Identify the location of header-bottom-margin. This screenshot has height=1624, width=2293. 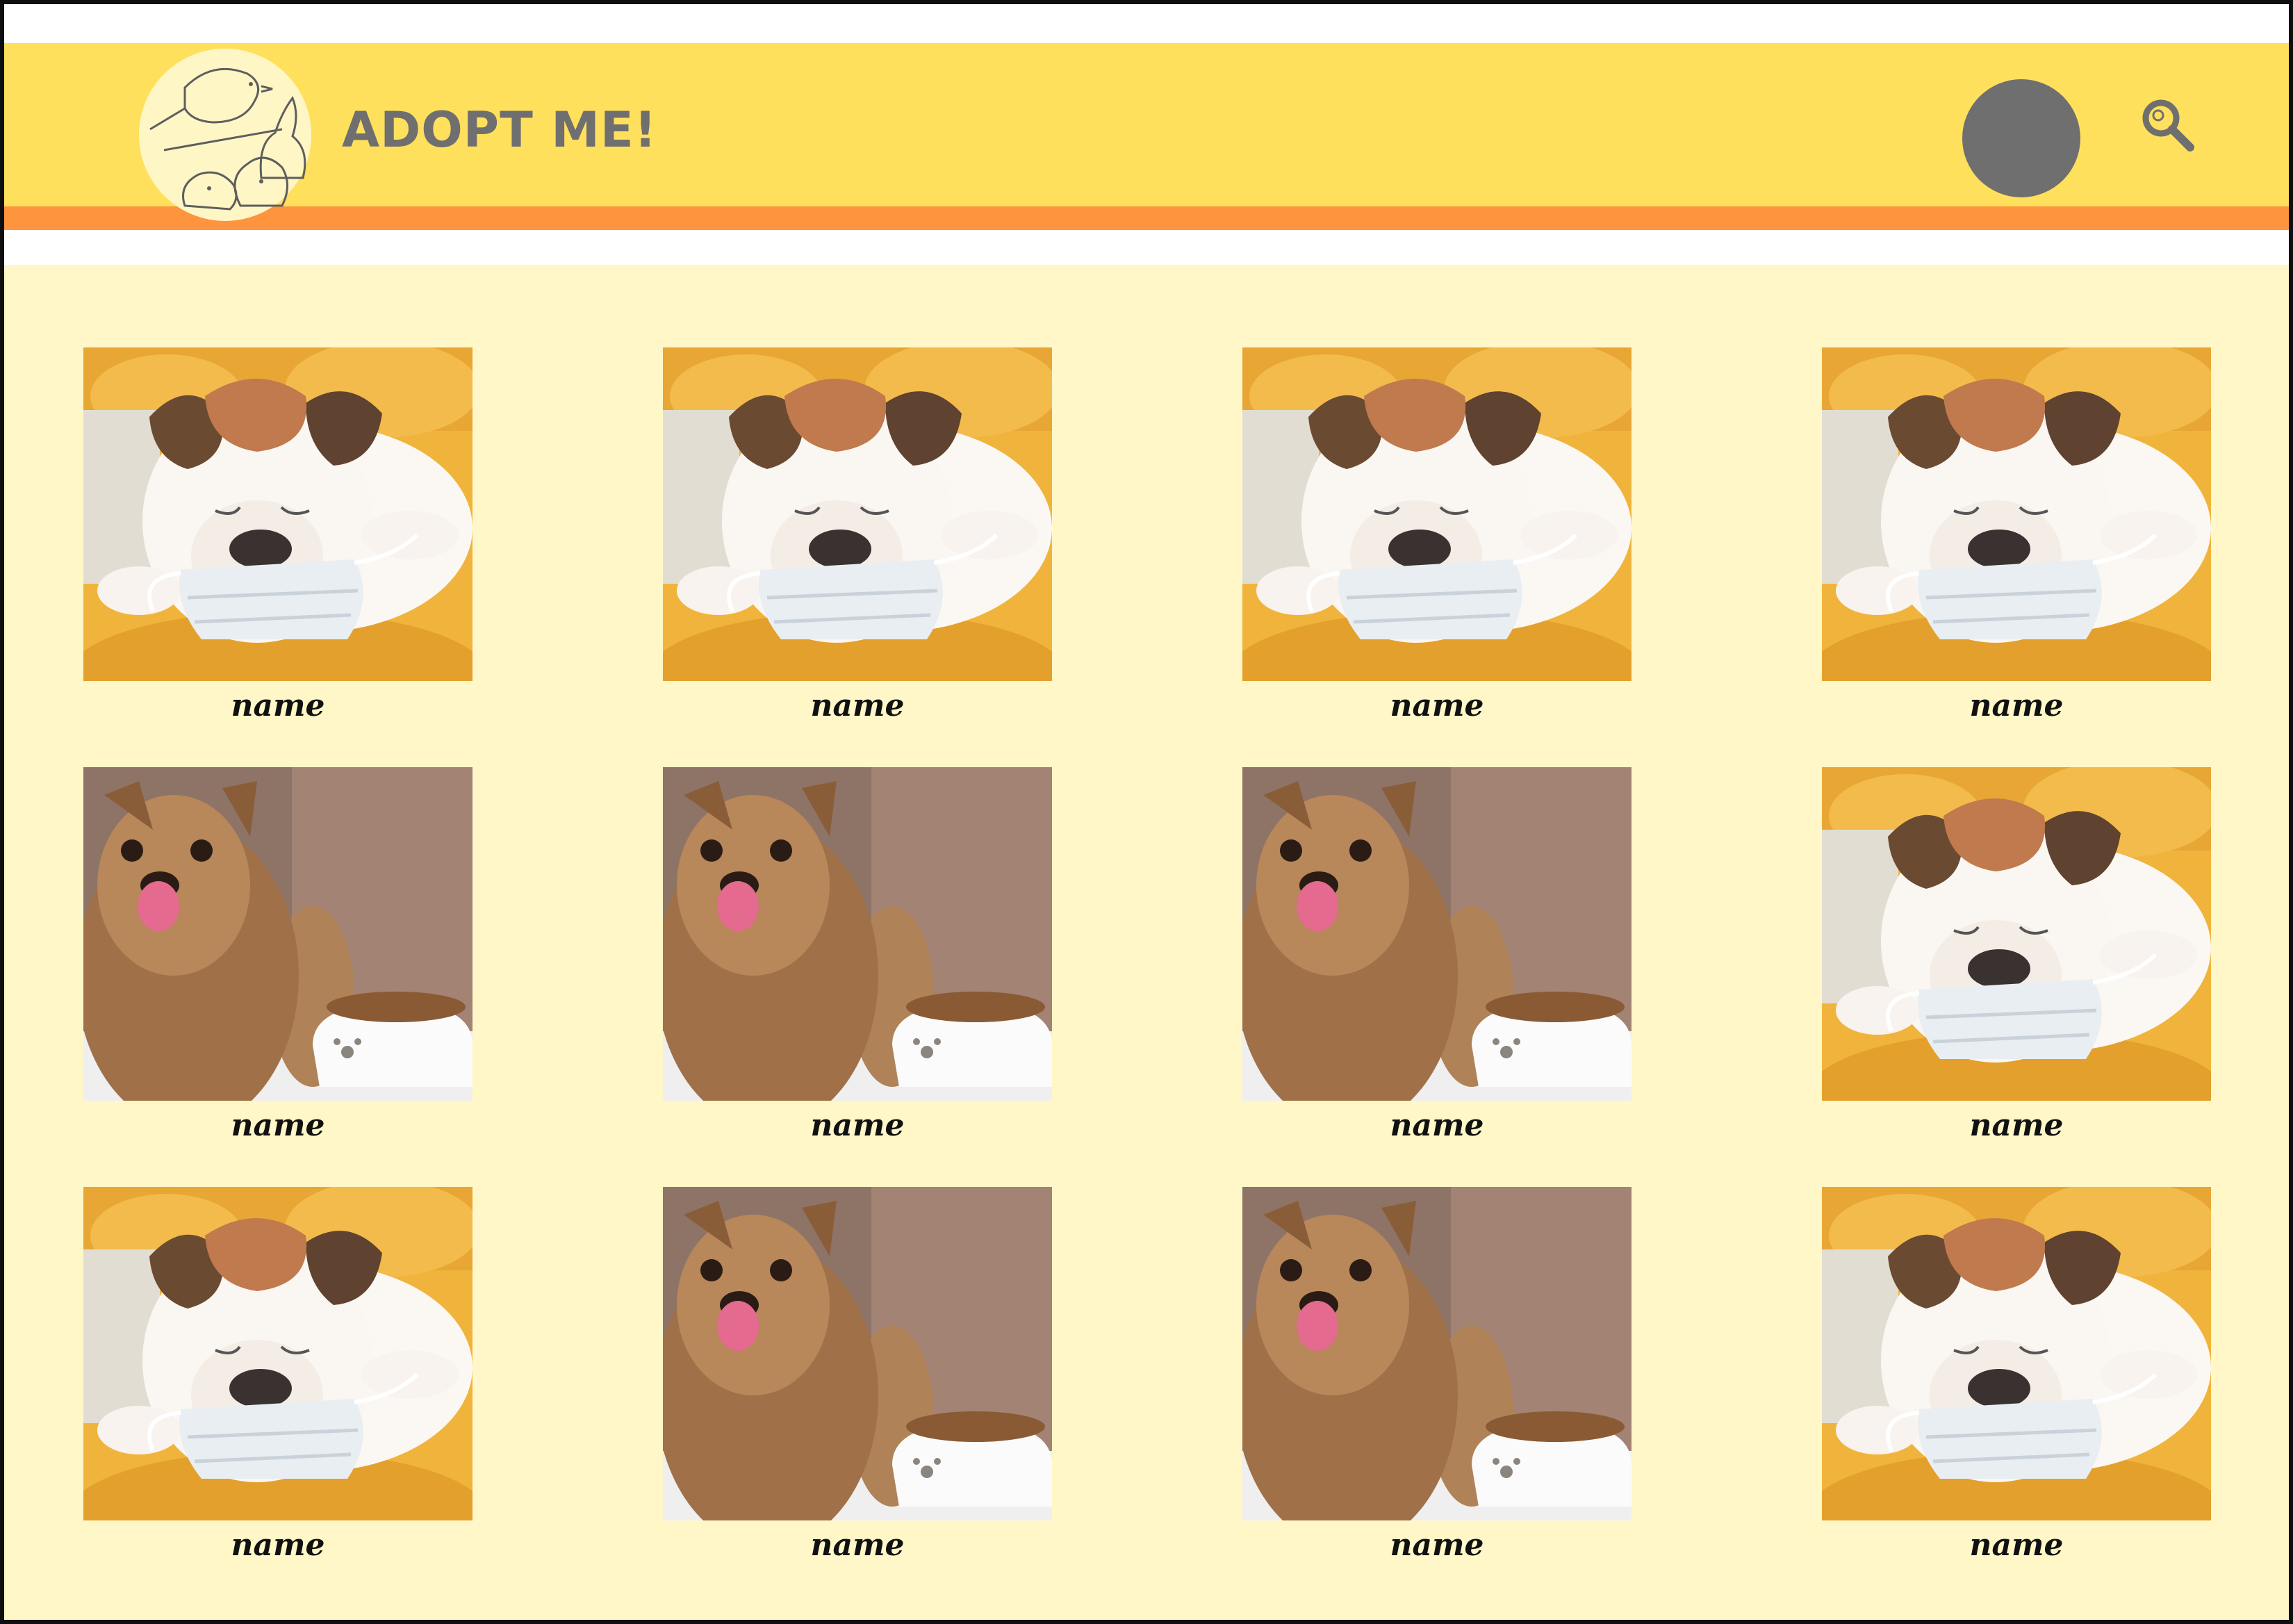
(1146, 247).